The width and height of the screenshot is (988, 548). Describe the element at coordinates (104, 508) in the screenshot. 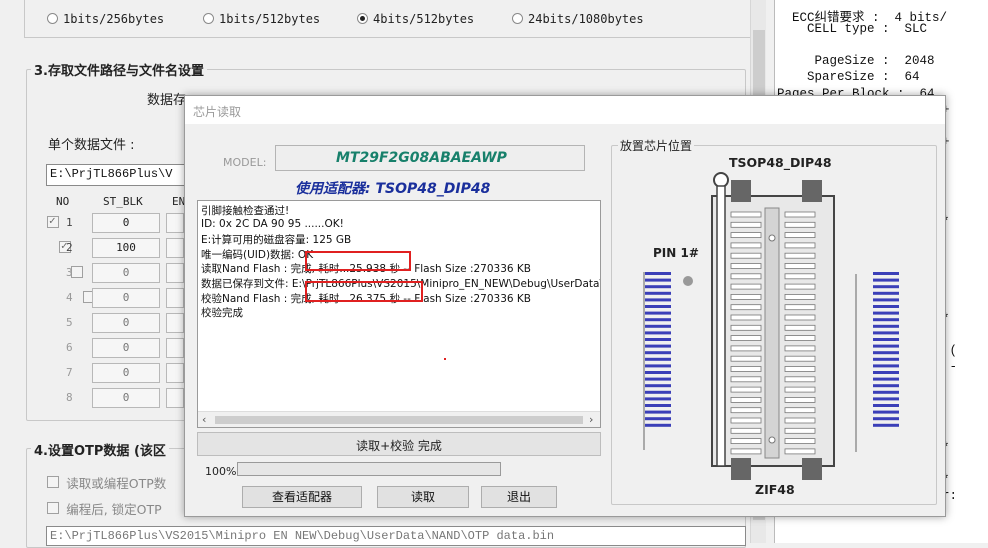

I see `otp-lock-option: 编程后, 锁定OTP` at that location.